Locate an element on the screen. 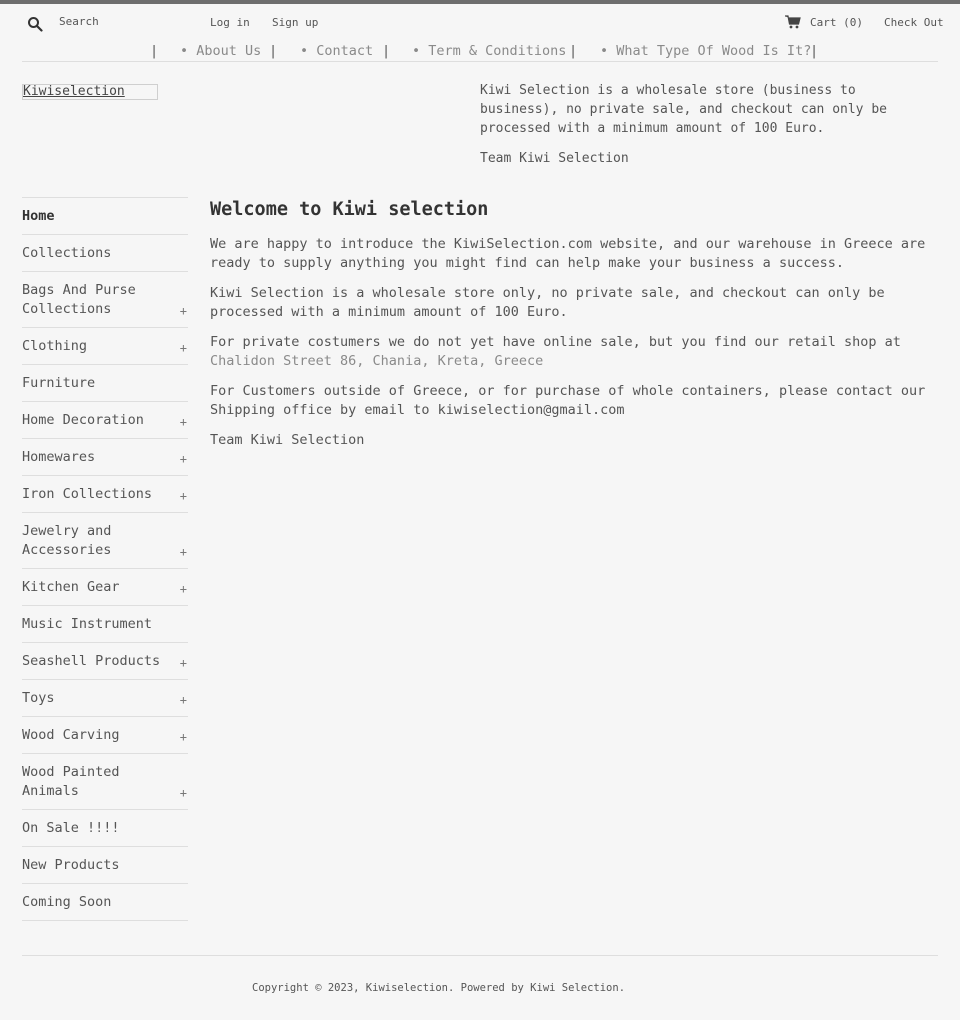 This screenshot has height=1020, width=960. sidebar-item-kitchen-gear: Kitchen Gear + is located at coordinates (105, 587).